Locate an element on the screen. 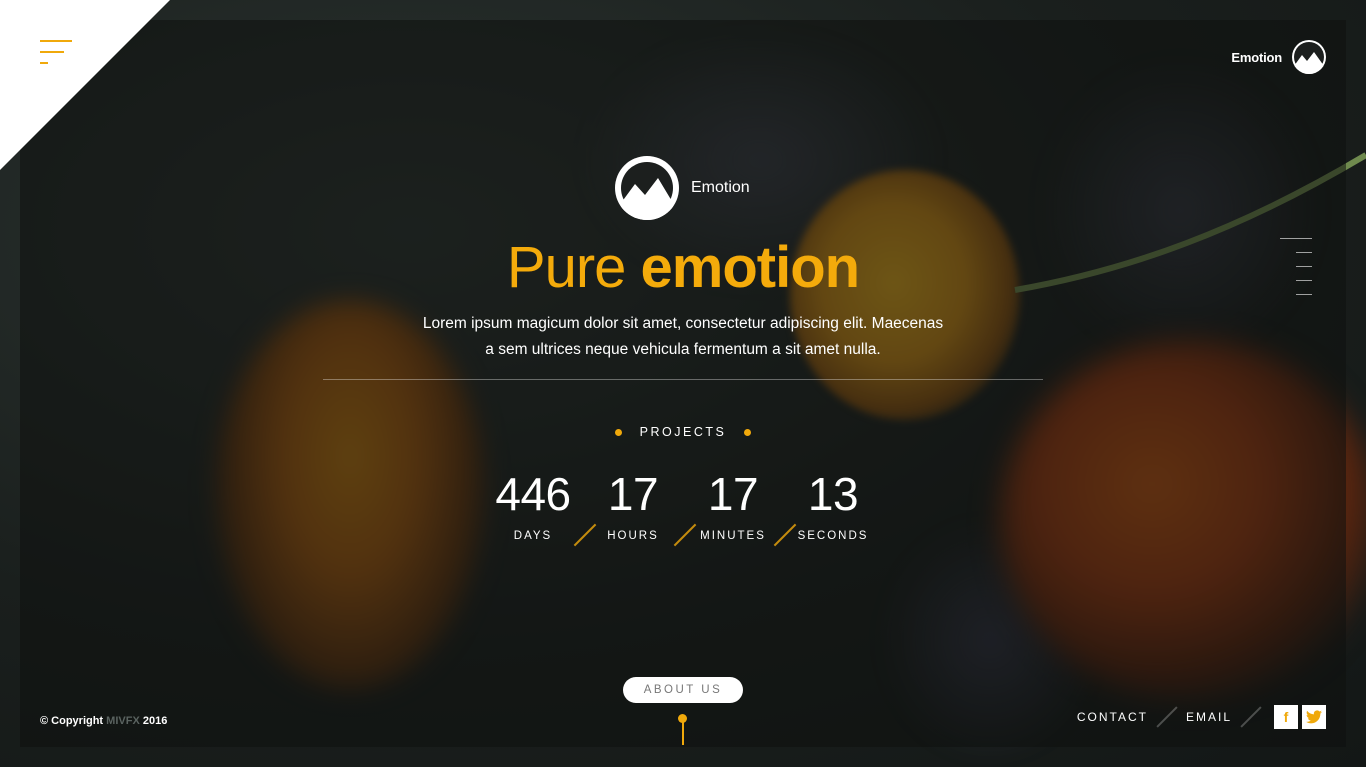 This screenshot has height=767, width=1366. countdown-unit: MINUTES is located at coordinates (733, 536).